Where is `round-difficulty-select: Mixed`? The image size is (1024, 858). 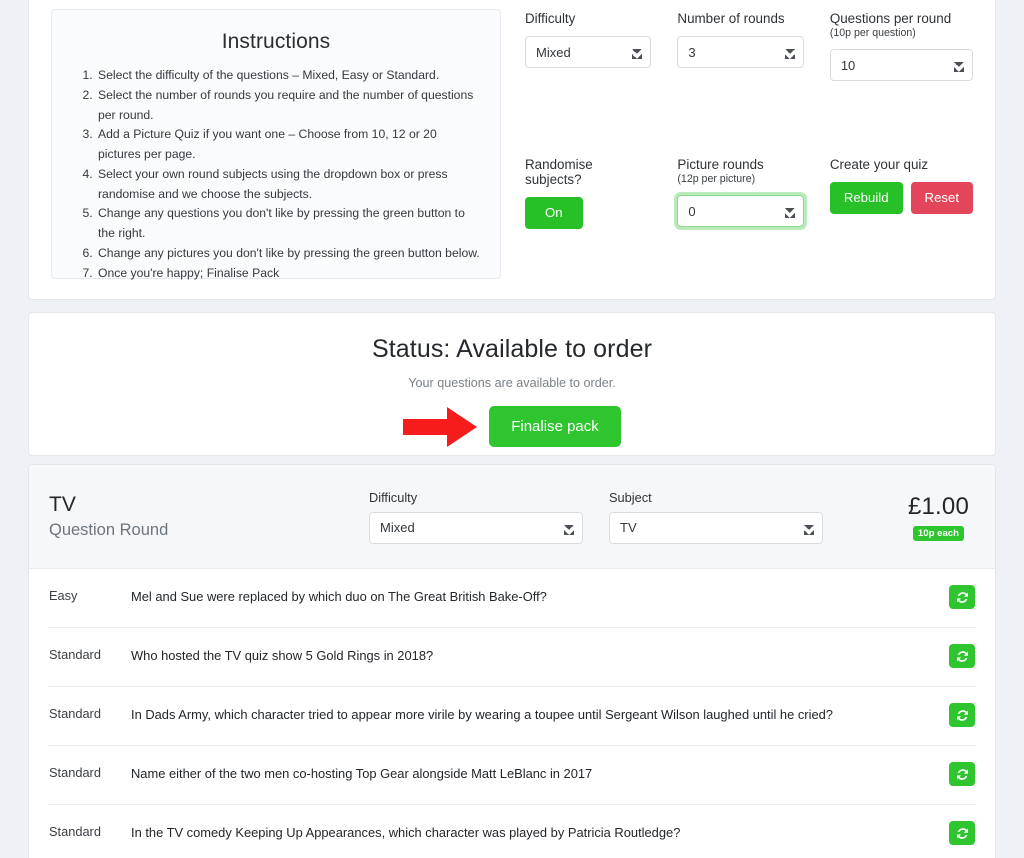 round-difficulty-select: Mixed is located at coordinates (476, 527).